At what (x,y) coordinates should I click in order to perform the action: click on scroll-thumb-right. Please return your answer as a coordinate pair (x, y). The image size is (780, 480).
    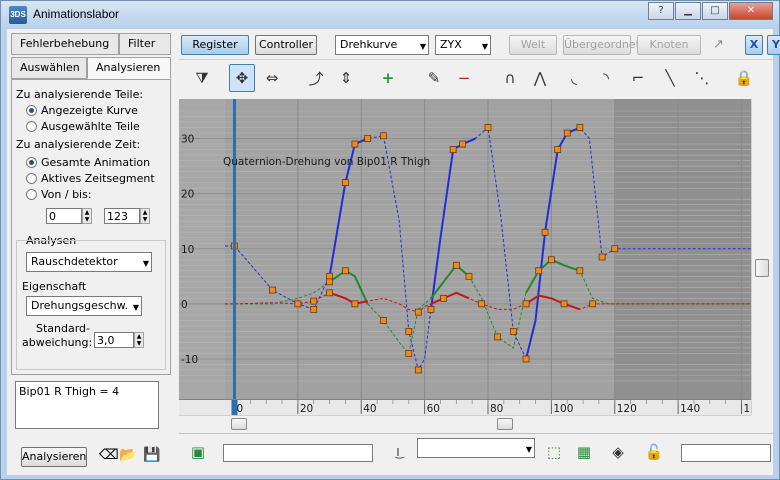
    Looking at the image, I should click on (505, 424).